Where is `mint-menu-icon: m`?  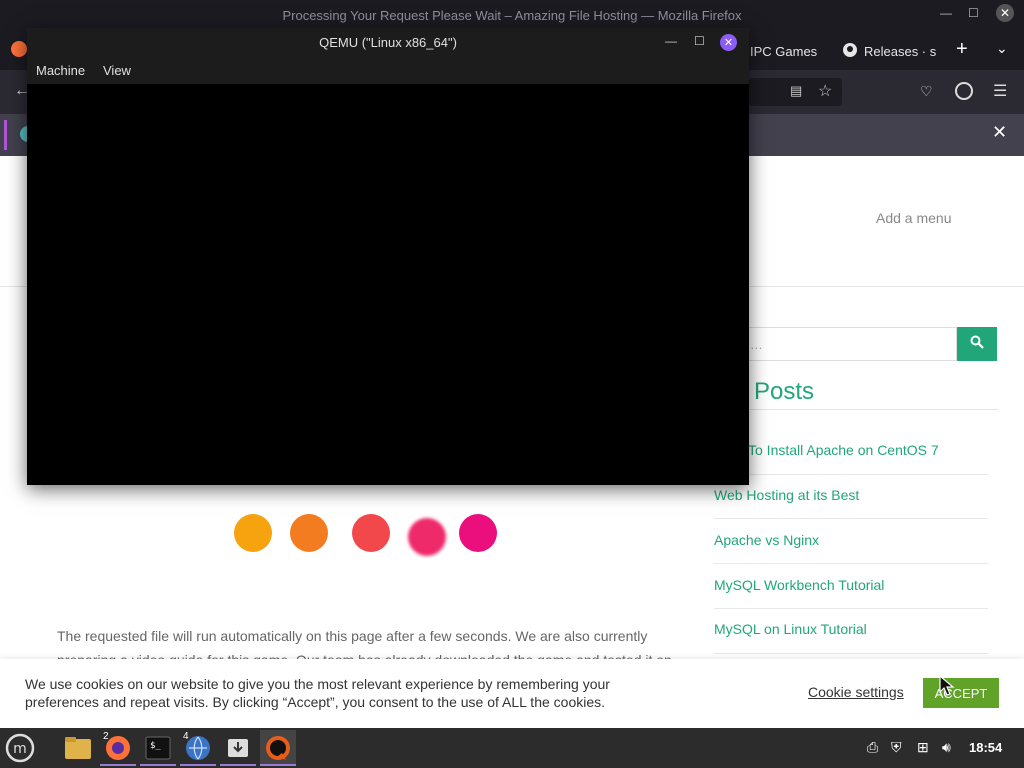
mint-menu-icon: m is located at coordinates (20, 748).